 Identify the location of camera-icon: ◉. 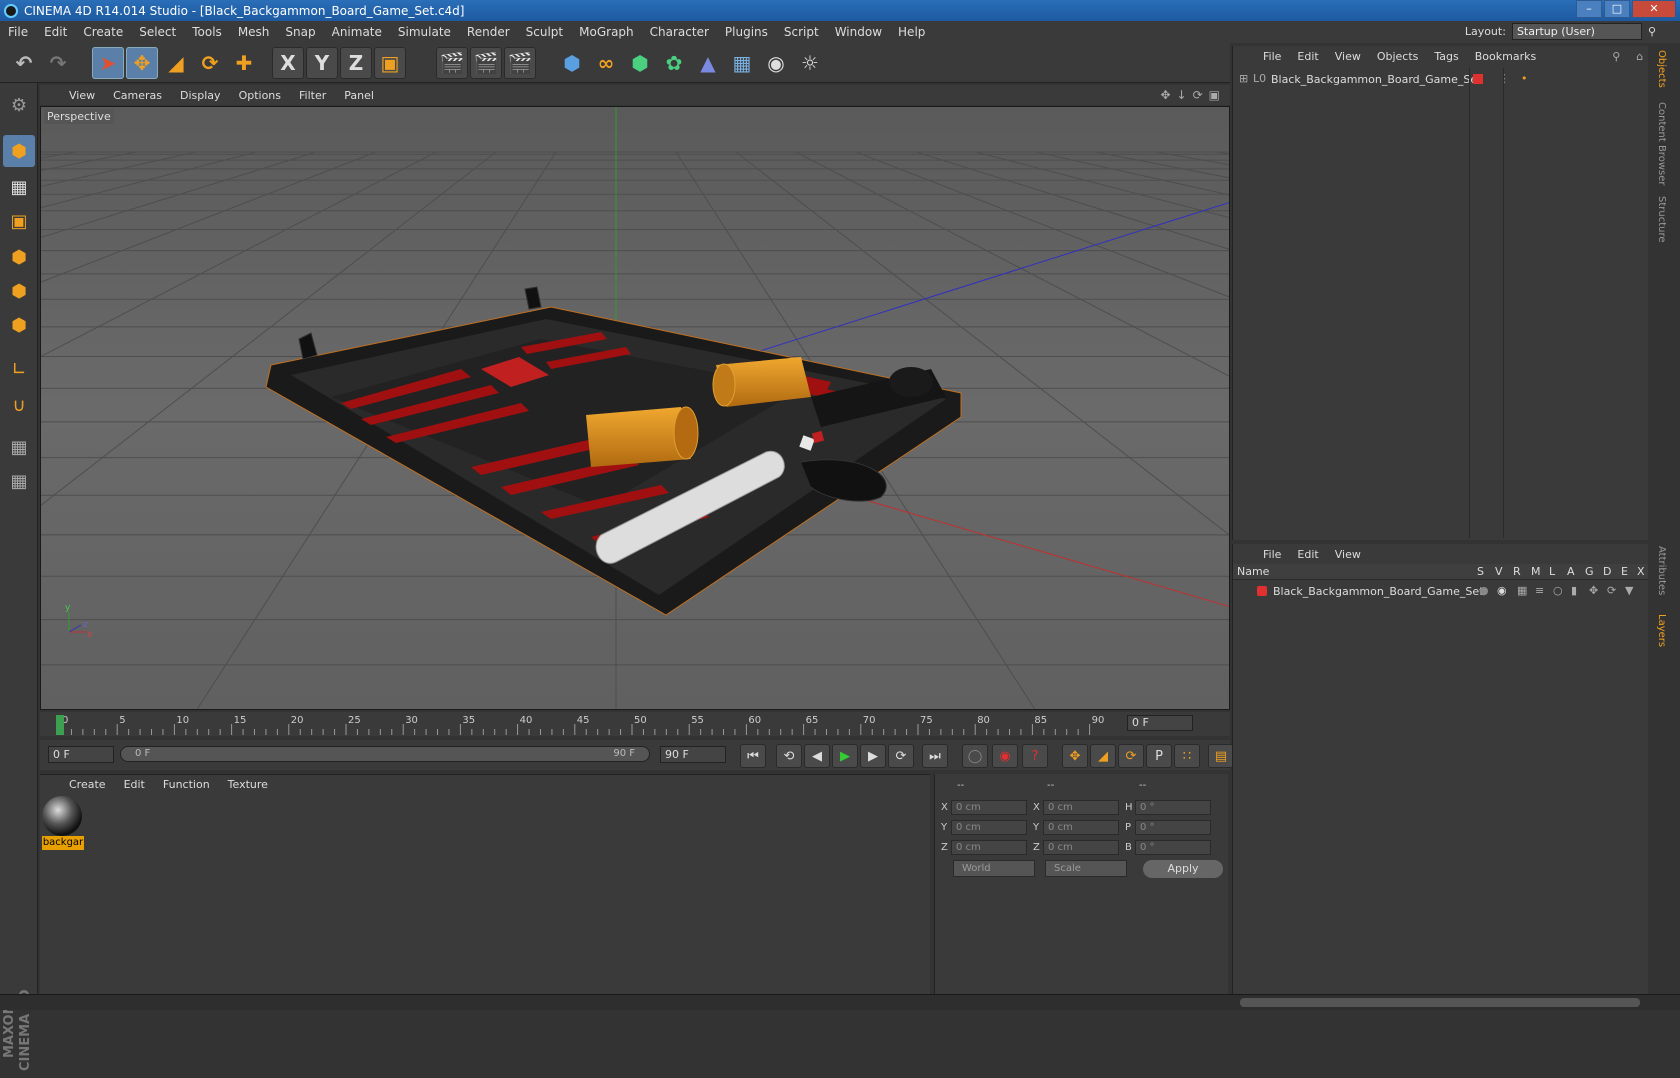
(776, 63).